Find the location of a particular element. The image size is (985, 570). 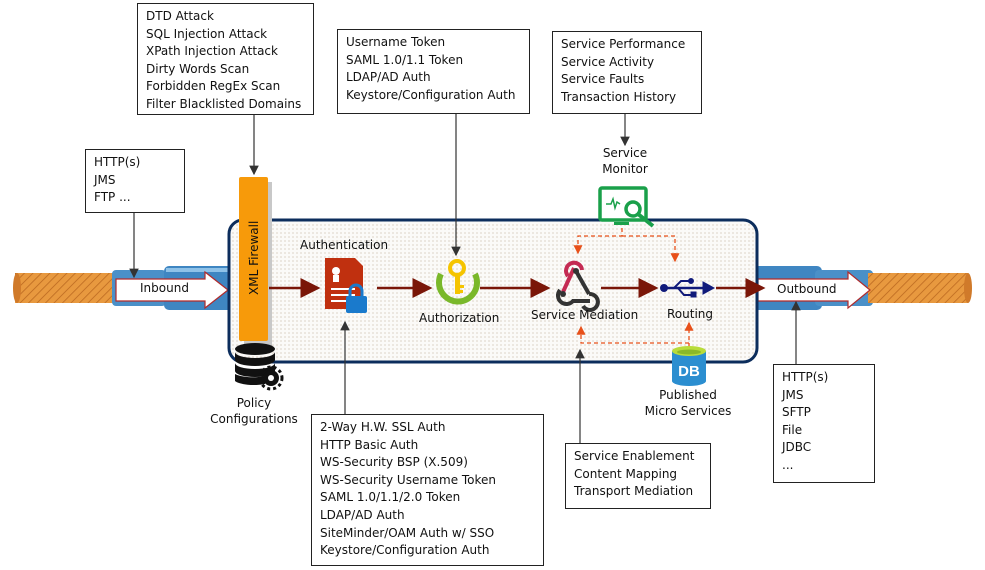

policy-configurations-label: Policy Configurations is located at coordinates (254, 411).